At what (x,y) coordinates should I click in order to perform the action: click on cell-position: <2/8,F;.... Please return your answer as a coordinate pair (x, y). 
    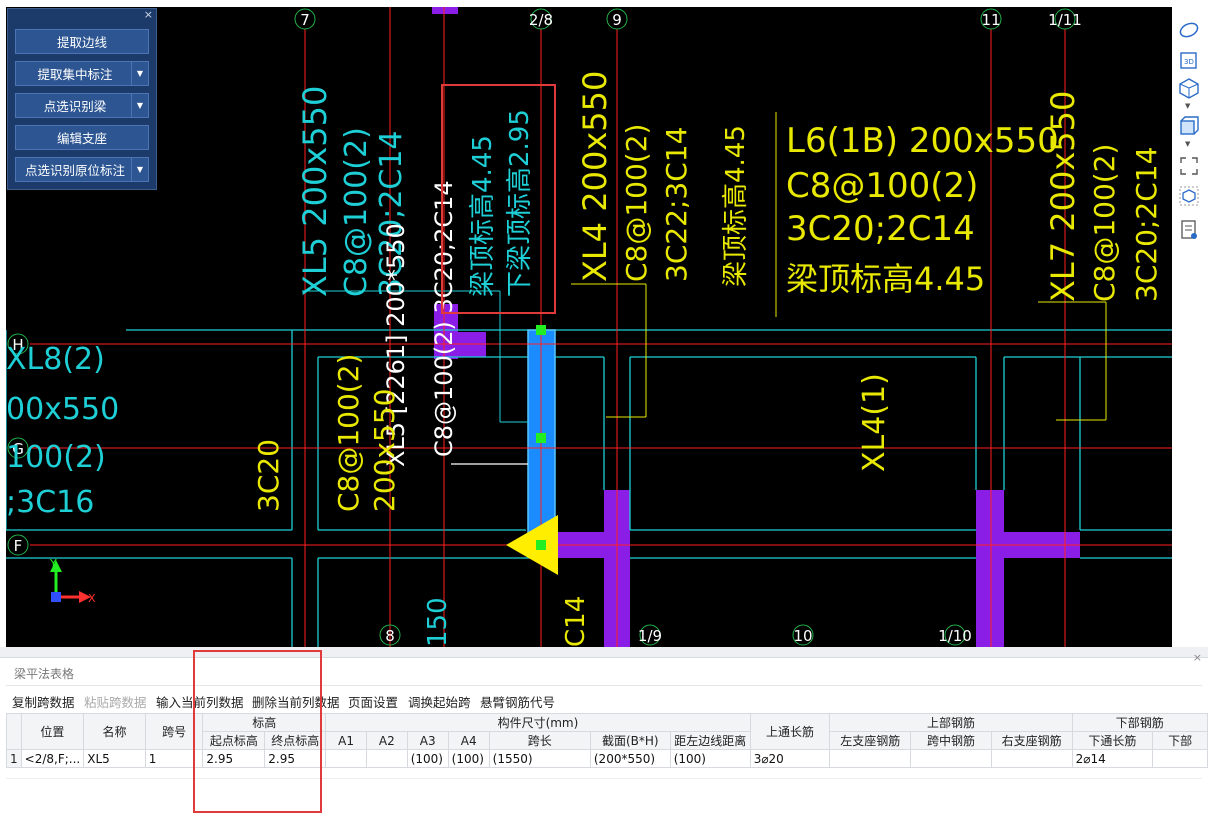
    Looking at the image, I should click on (52, 758).